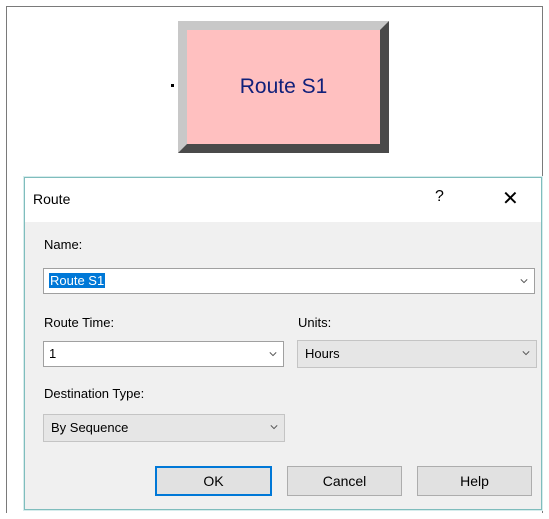 The image size is (549, 519). What do you see at coordinates (439, 197) in the screenshot?
I see `help-icon: ?` at bounding box center [439, 197].